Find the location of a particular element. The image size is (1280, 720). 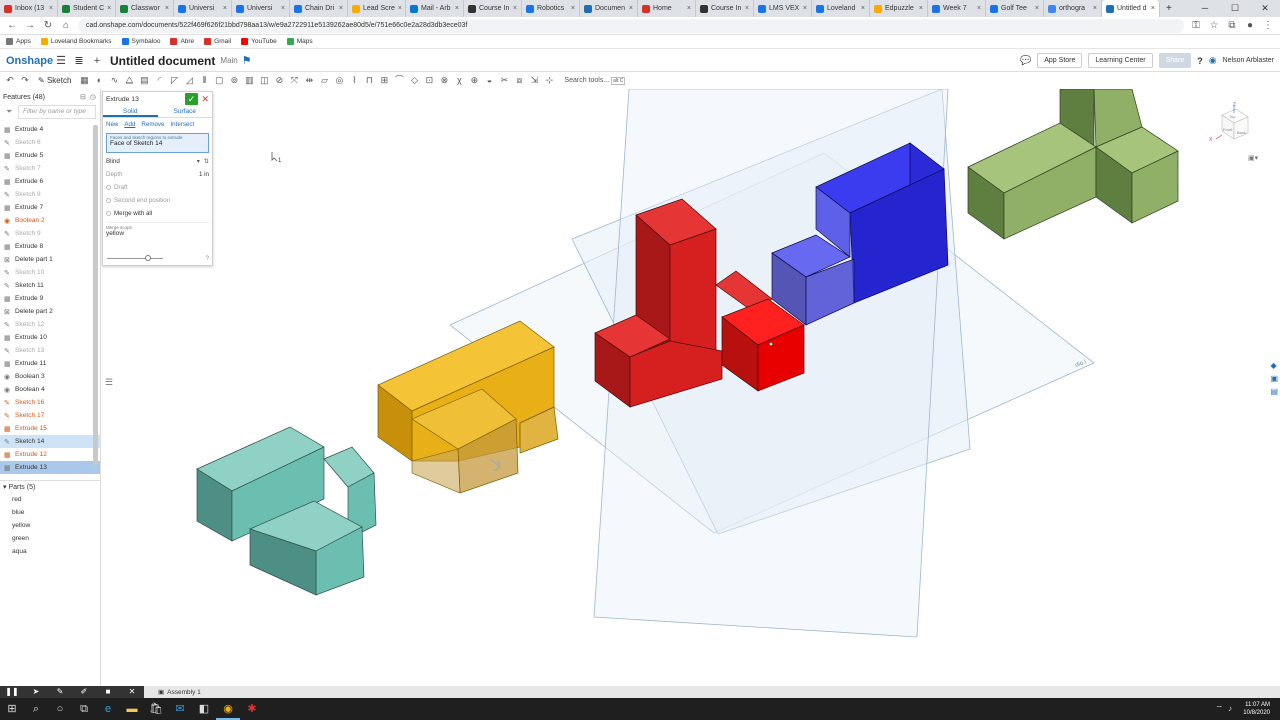

feature-item: ✎ Sketch 13 is located at coordinates (50, 350).